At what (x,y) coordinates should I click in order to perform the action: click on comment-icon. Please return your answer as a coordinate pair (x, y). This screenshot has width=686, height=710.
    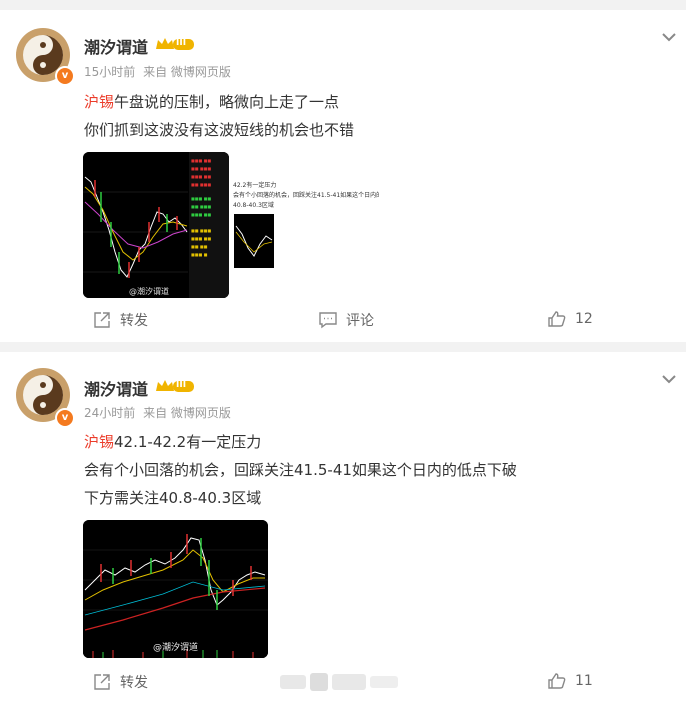
    Looking at the image, I should click on (328, 320).